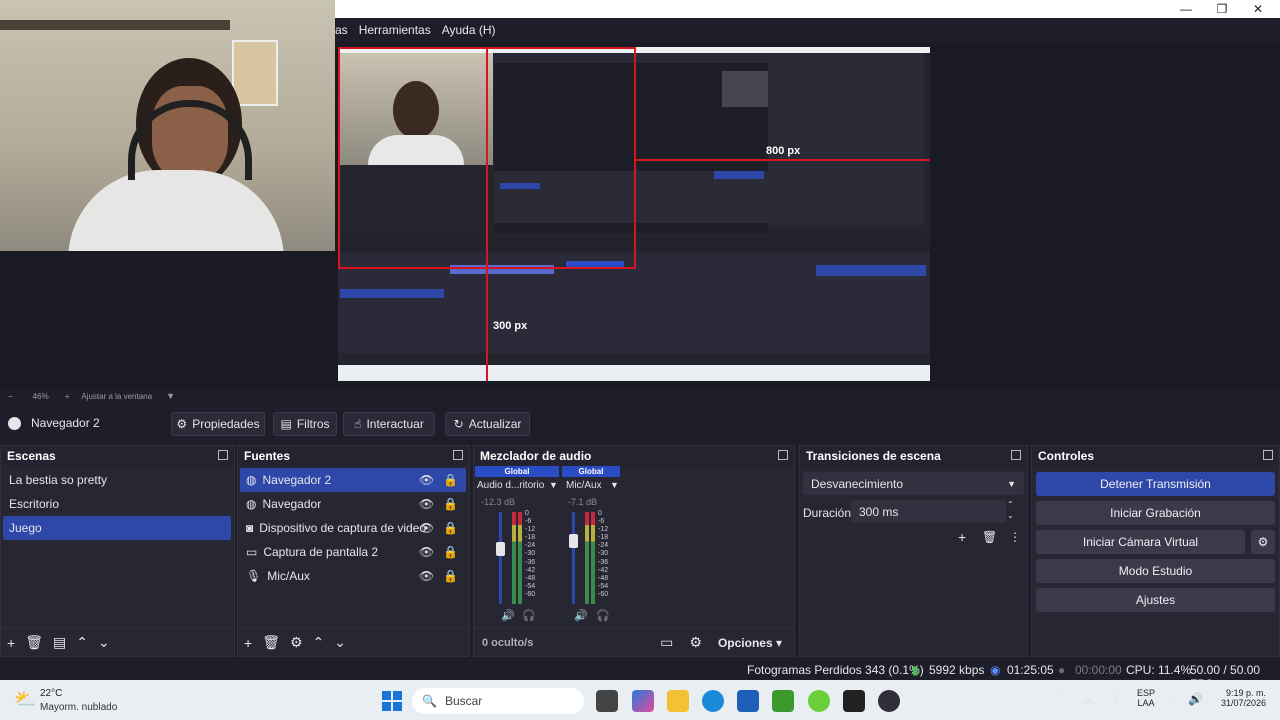 This screenshot has width=1280, height=720. I want to click on volume-icon: 🔊, so click(1195, 699).